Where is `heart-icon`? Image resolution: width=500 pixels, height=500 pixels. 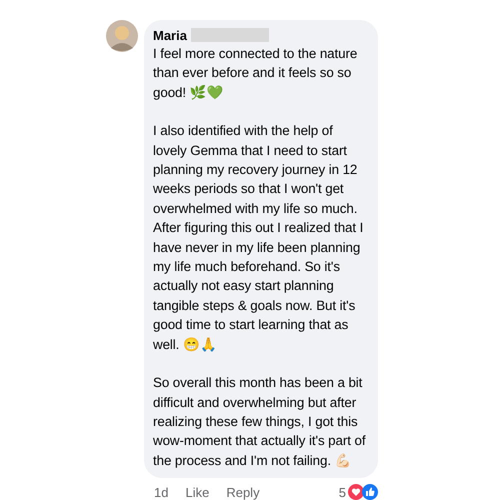
heart-icon is located at coordinates (356, 492).